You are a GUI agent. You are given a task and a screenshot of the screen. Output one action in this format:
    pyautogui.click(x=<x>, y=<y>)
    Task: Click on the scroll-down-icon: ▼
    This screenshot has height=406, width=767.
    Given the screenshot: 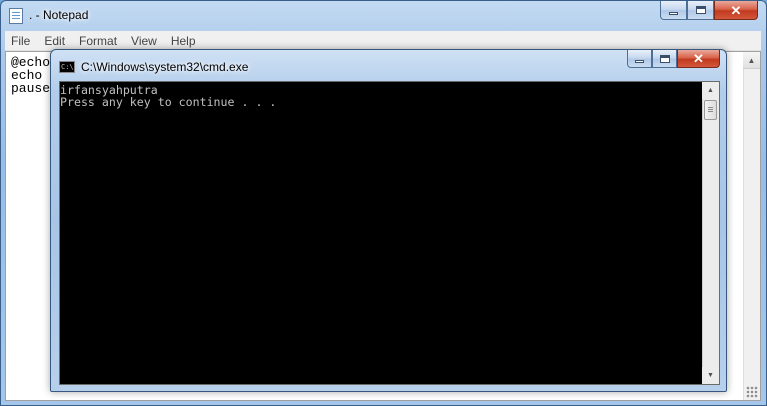 What is the action you would take?
    pyautogui.click(x=710, y=375)
    